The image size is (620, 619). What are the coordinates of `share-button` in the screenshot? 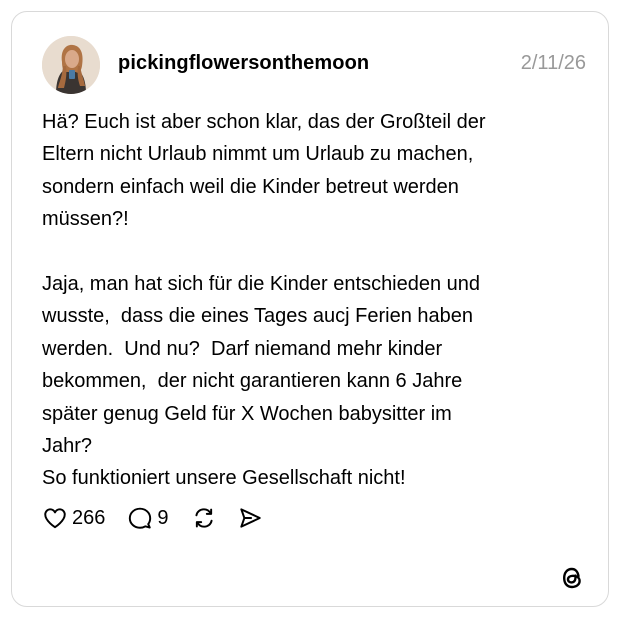 It's located at (250, 518).